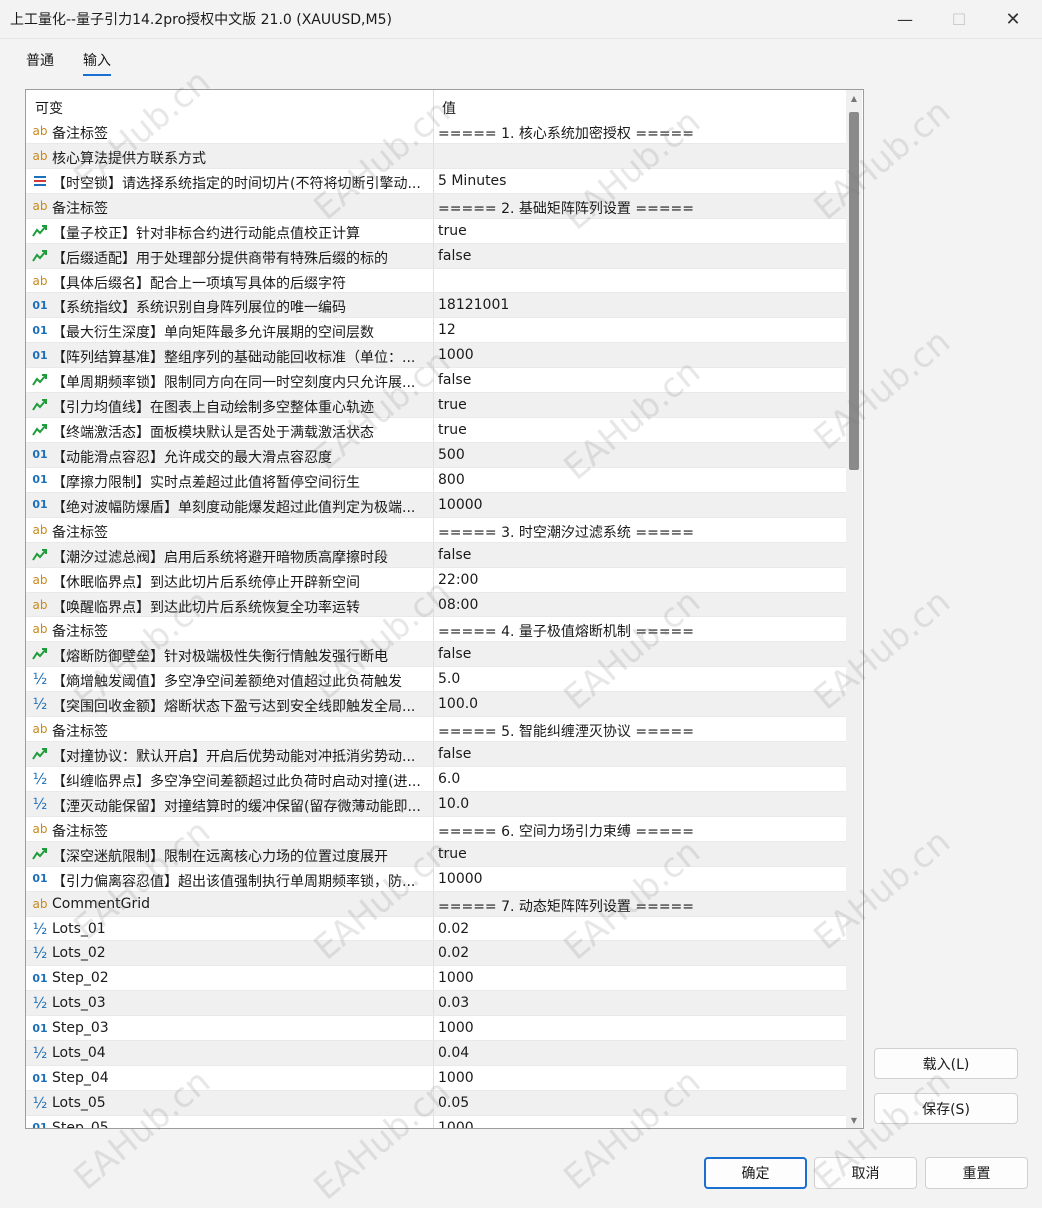 This screenshot has width=1042, height=1208. Describe the element at coordinates (946, 1108) in the screenshot. I see `save-button: 保存(S)` at that location.